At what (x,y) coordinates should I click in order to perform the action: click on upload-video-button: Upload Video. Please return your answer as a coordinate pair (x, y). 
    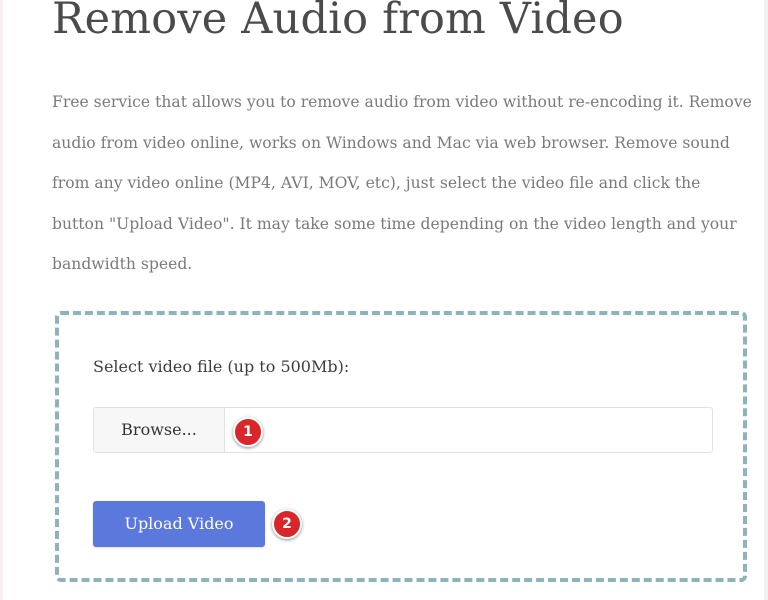
    Looking at the image, I should click on (179, 524).